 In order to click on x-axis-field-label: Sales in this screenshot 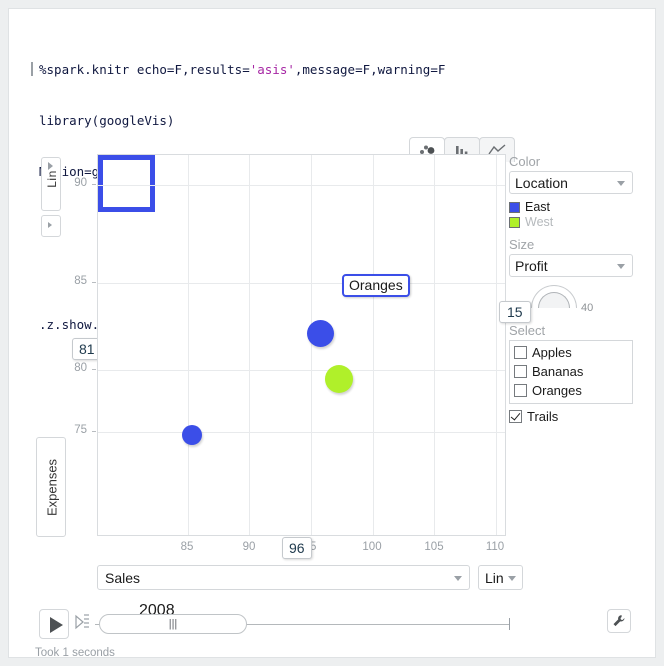, I will do `click(123, 578)`.